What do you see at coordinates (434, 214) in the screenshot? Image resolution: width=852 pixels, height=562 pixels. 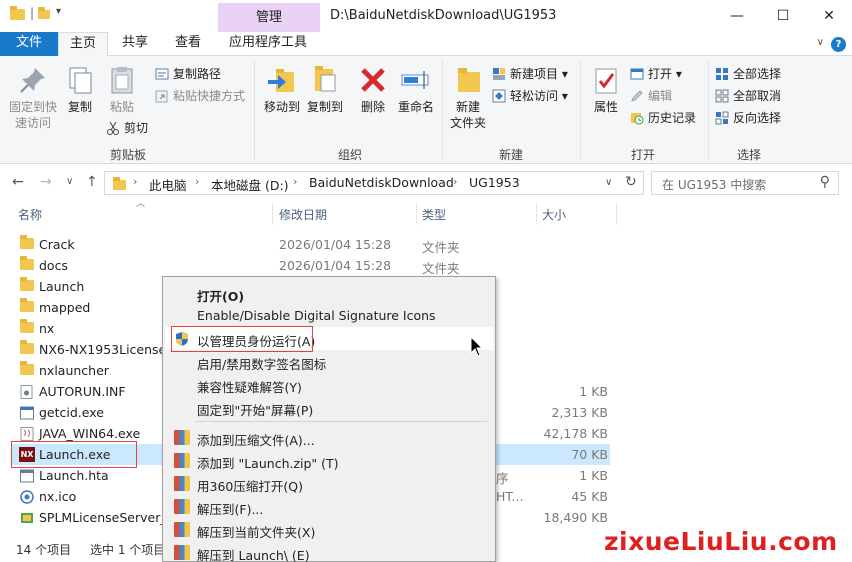 I see `column-header-type: 类型` at bounding box center [434, 214].